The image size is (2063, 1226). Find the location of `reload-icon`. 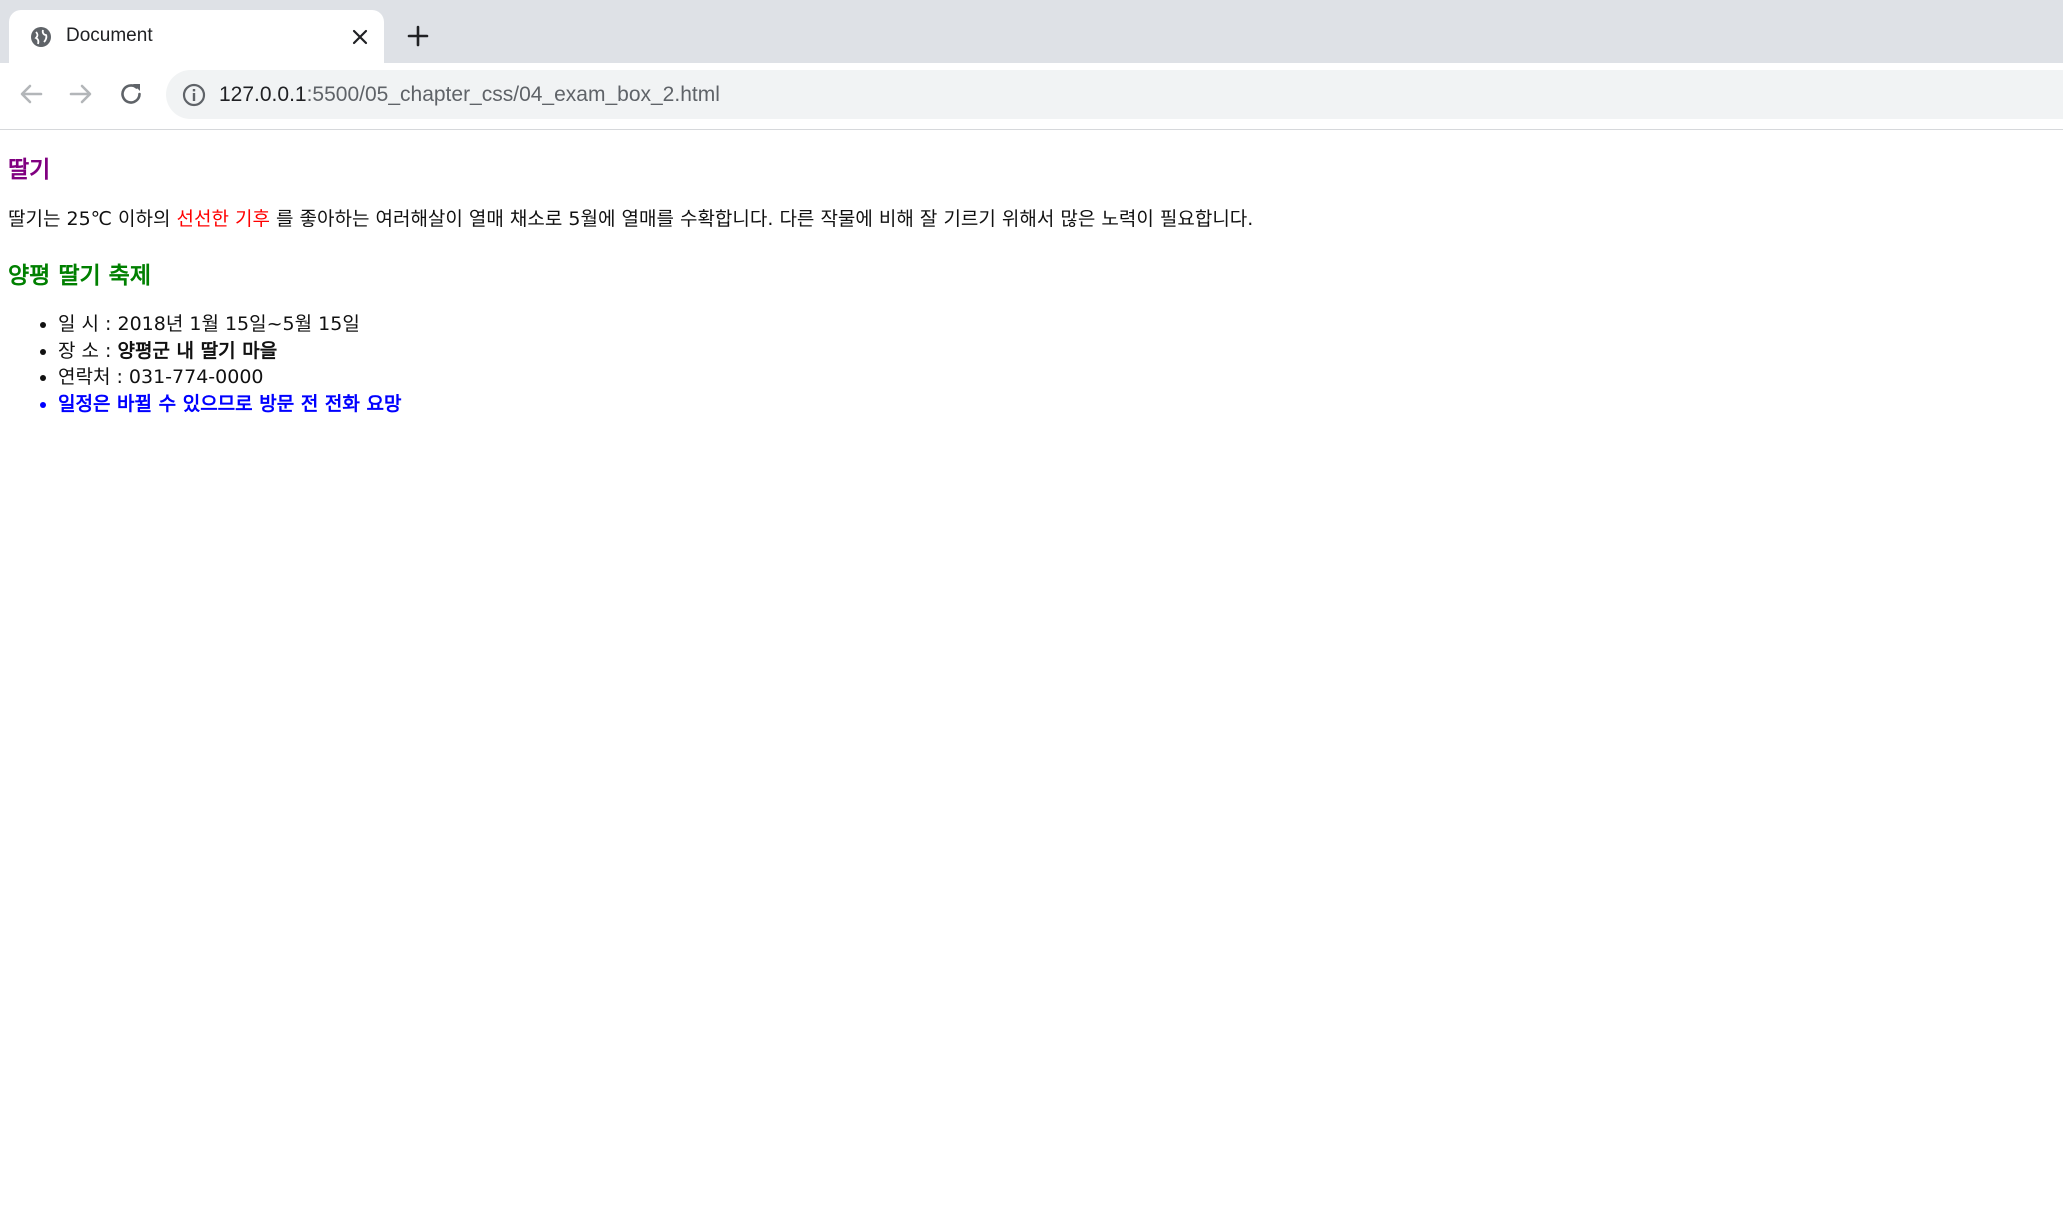

reload-icon is located at coordinates (131, 94).